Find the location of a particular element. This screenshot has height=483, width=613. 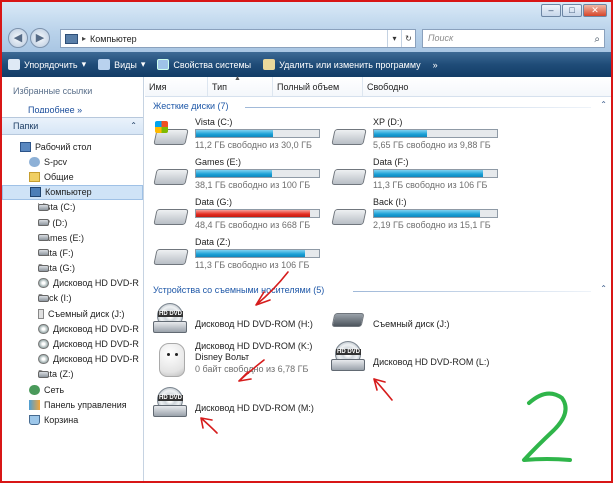

organize-button: Упорядочить ▾ is located at coordinates (47, 64).